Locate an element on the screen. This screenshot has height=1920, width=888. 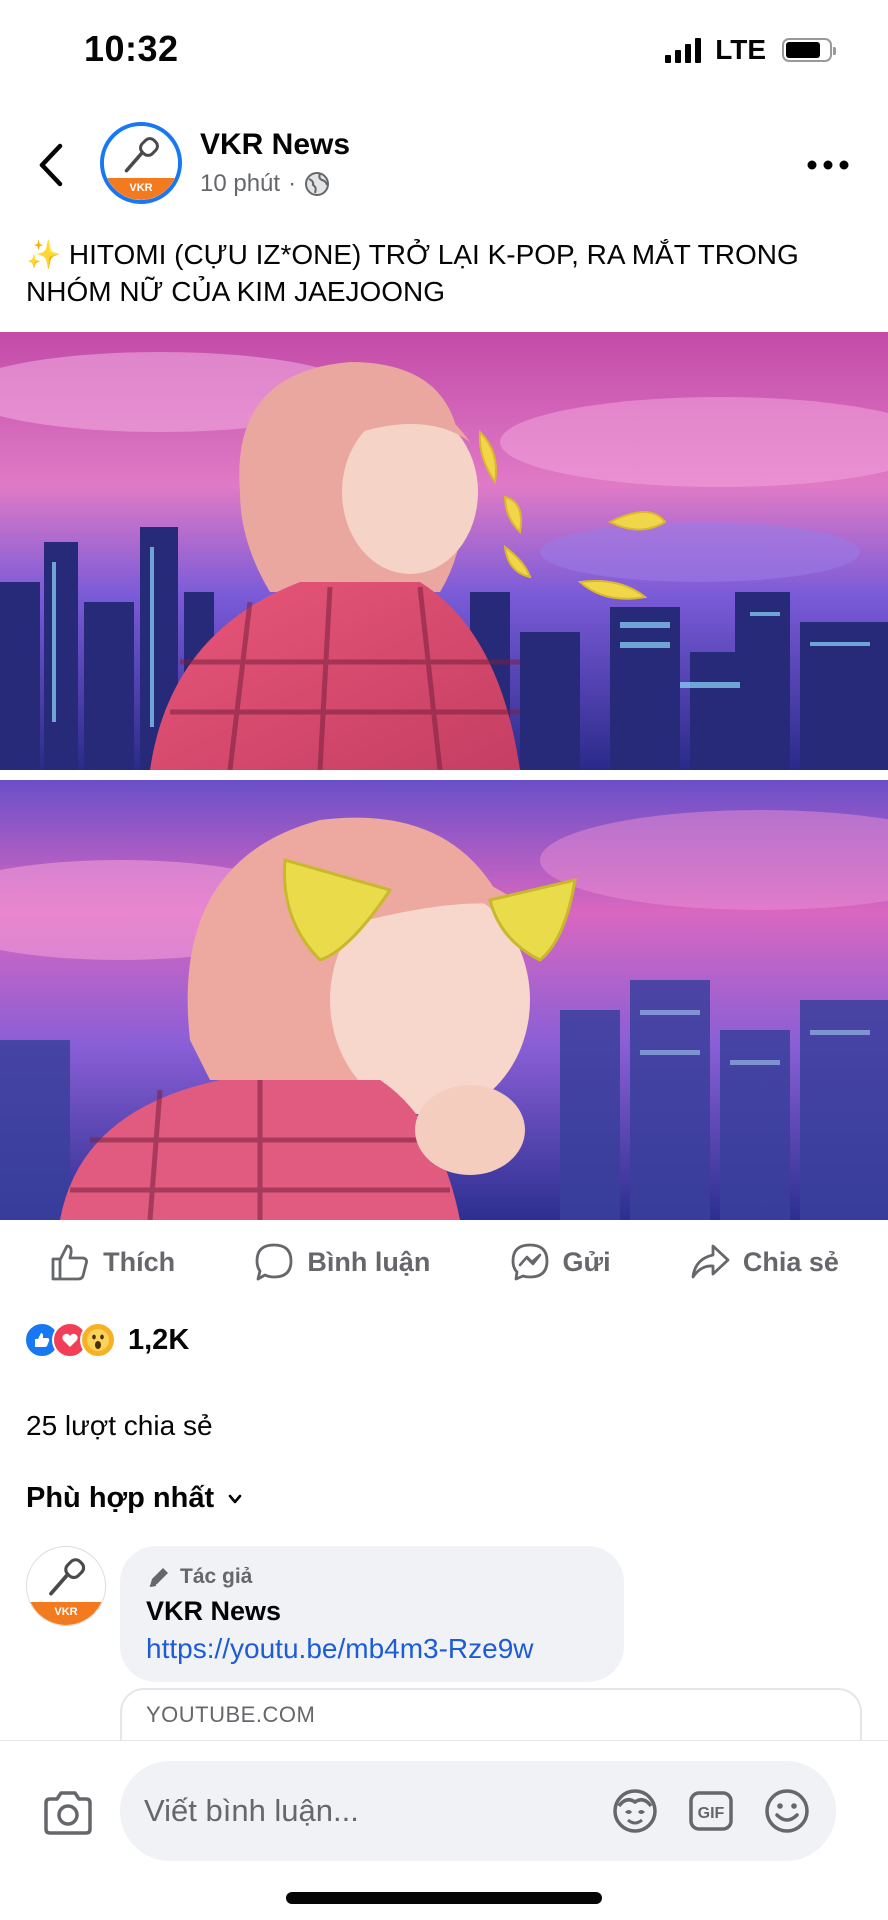
wow-reaction-icon is located at coordinates (98, 1340).